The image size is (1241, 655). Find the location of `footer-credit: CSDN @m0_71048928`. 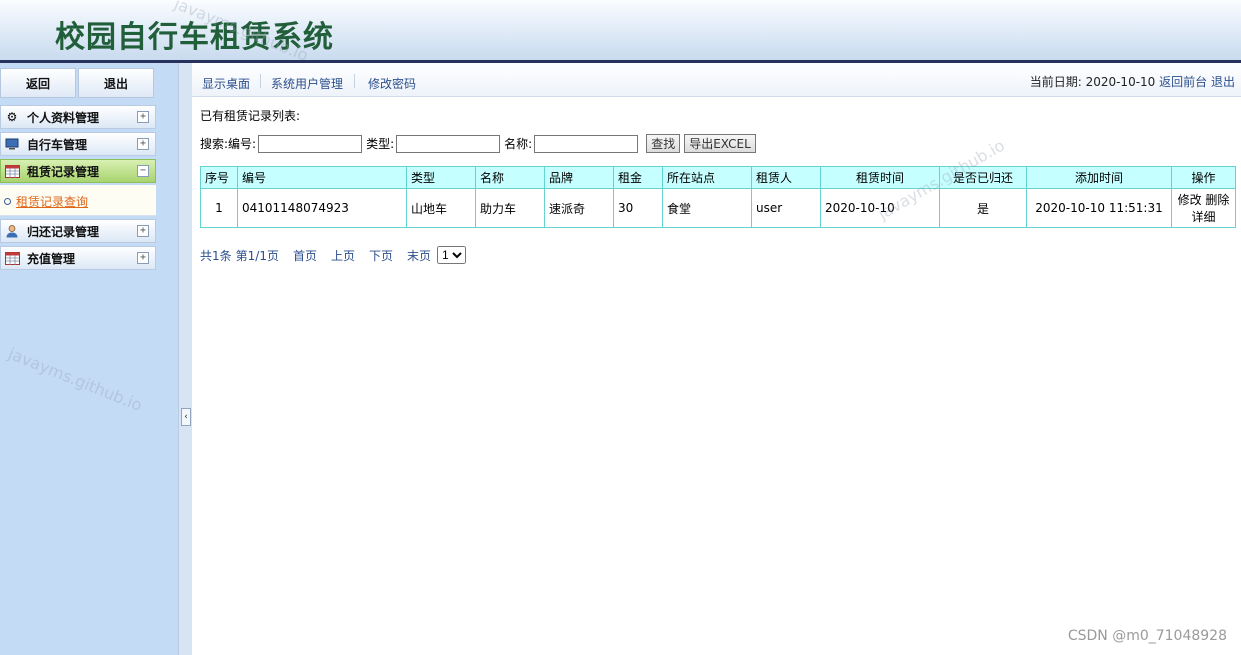

footer-credit: CSDN @m0_71048928 is located at coordinates (1147, 636).